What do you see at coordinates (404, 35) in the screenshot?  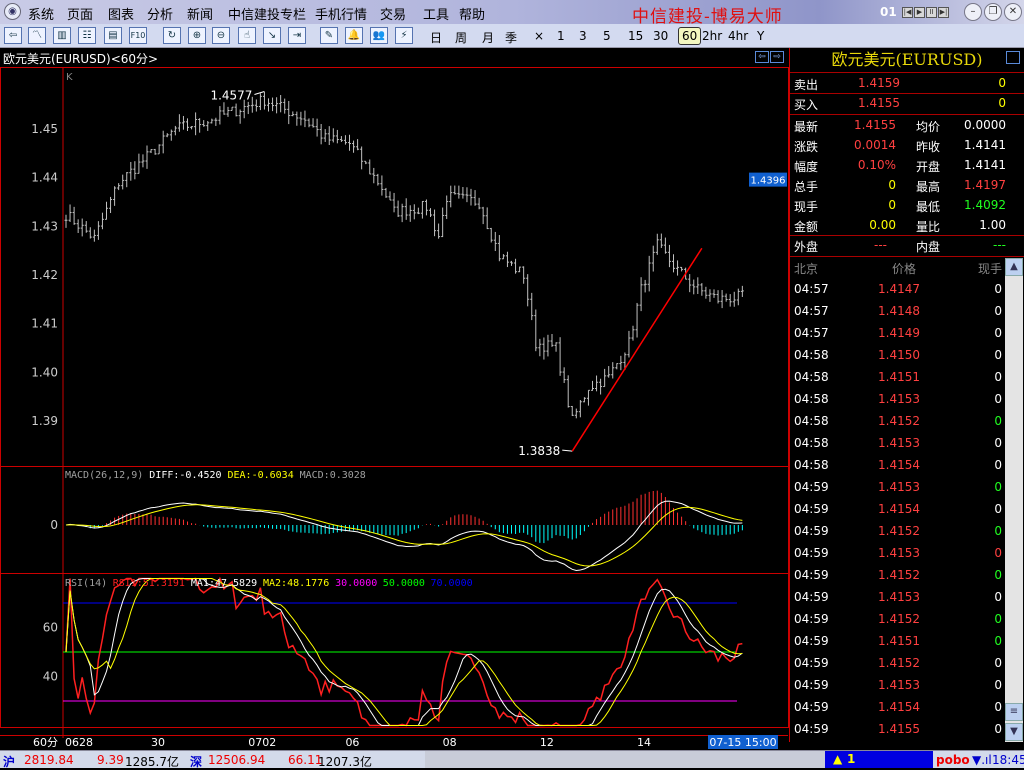 I see `flash-icon: ⚡` at bounding box center [404, 35].